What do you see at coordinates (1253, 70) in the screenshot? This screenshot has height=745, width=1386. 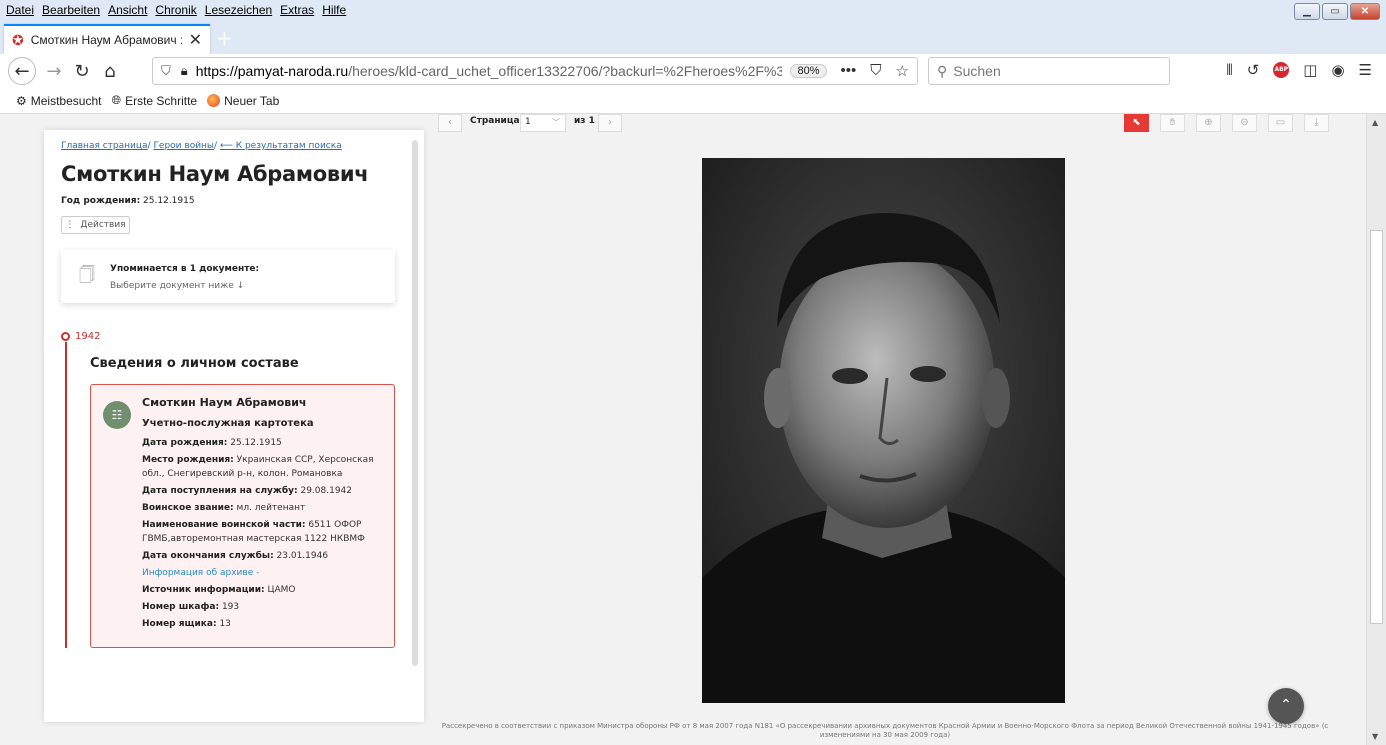 I see `history-icon: ↺` at bounding box center [1253, 70].